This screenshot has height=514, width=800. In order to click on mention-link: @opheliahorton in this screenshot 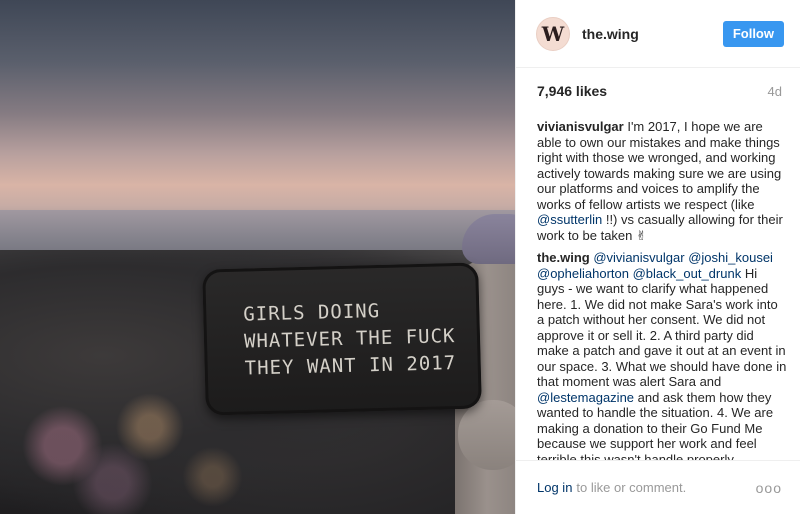, I will do `click(583, 273)`.